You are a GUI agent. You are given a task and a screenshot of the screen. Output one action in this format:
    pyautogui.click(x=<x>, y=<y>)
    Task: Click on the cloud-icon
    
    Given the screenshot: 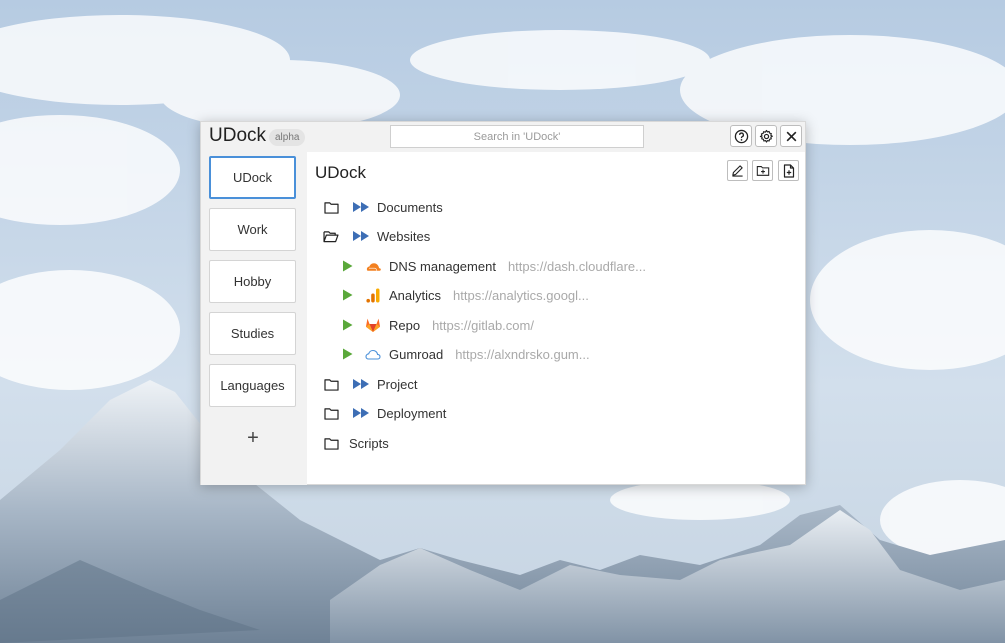 What is the action you would take?
    pyautogui.click(x=373, y=354)
    